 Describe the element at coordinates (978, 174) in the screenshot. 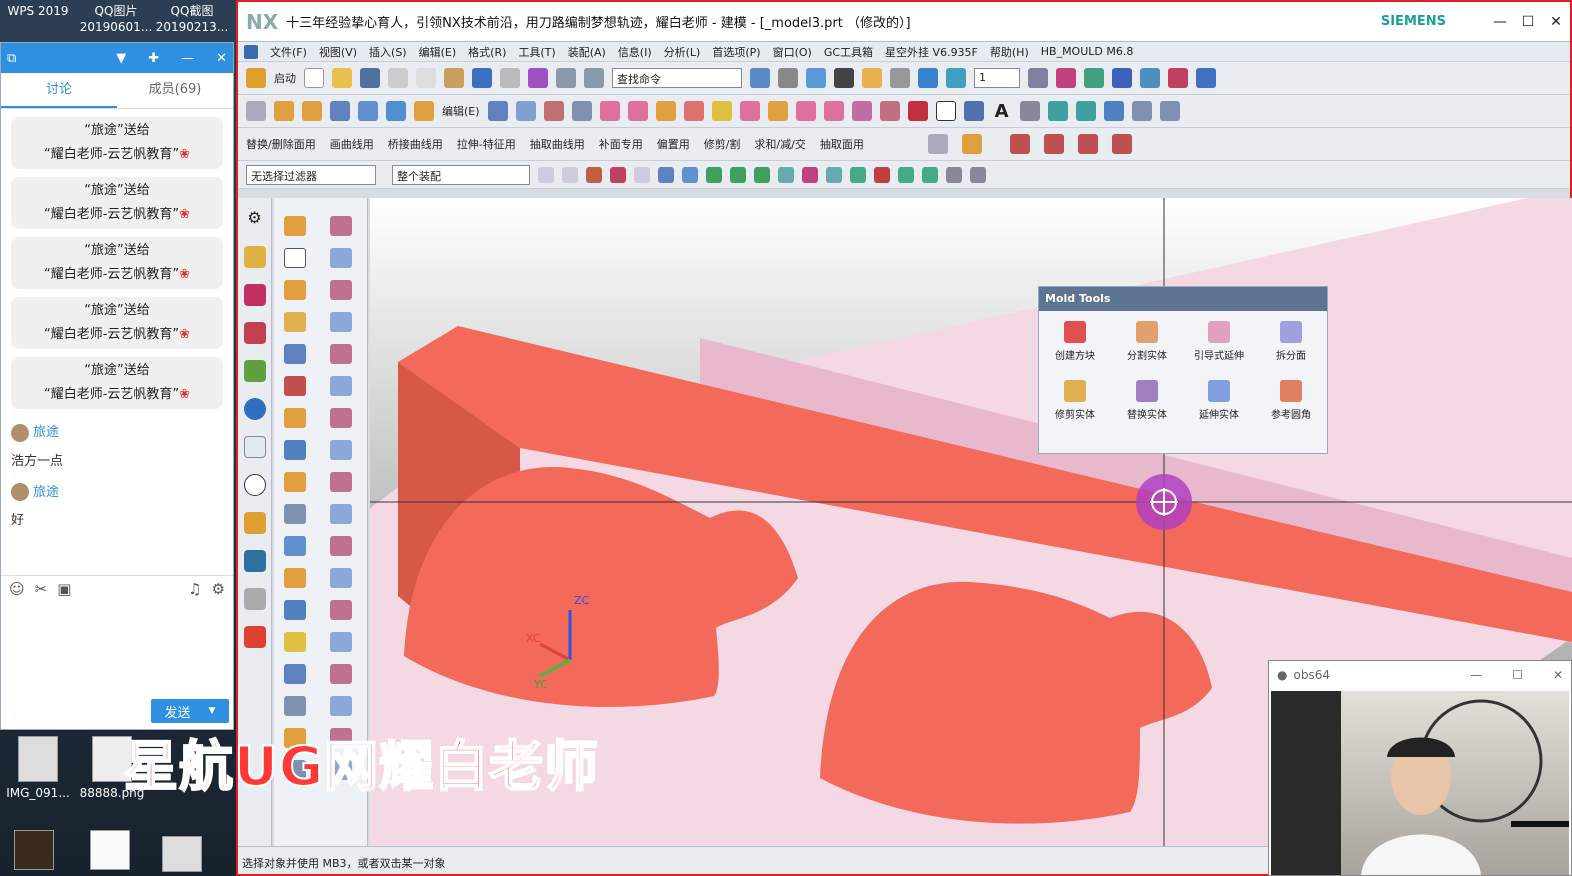

I see `snap-settings-icon` at that location.